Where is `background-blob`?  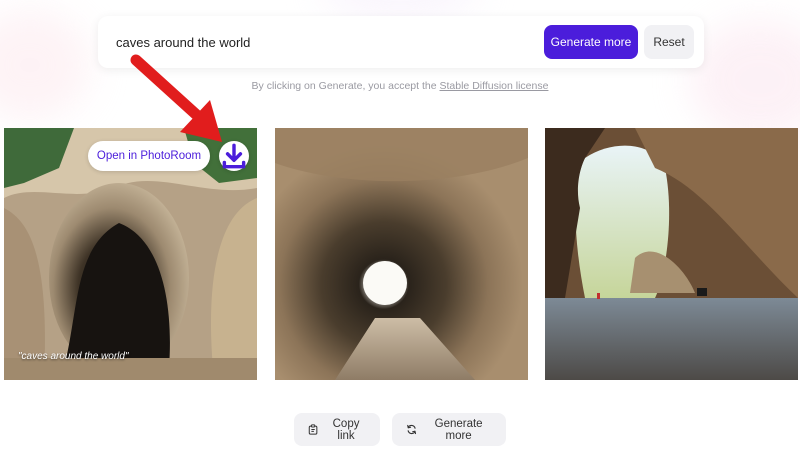
background-blob is located at coordinates (45, 65).